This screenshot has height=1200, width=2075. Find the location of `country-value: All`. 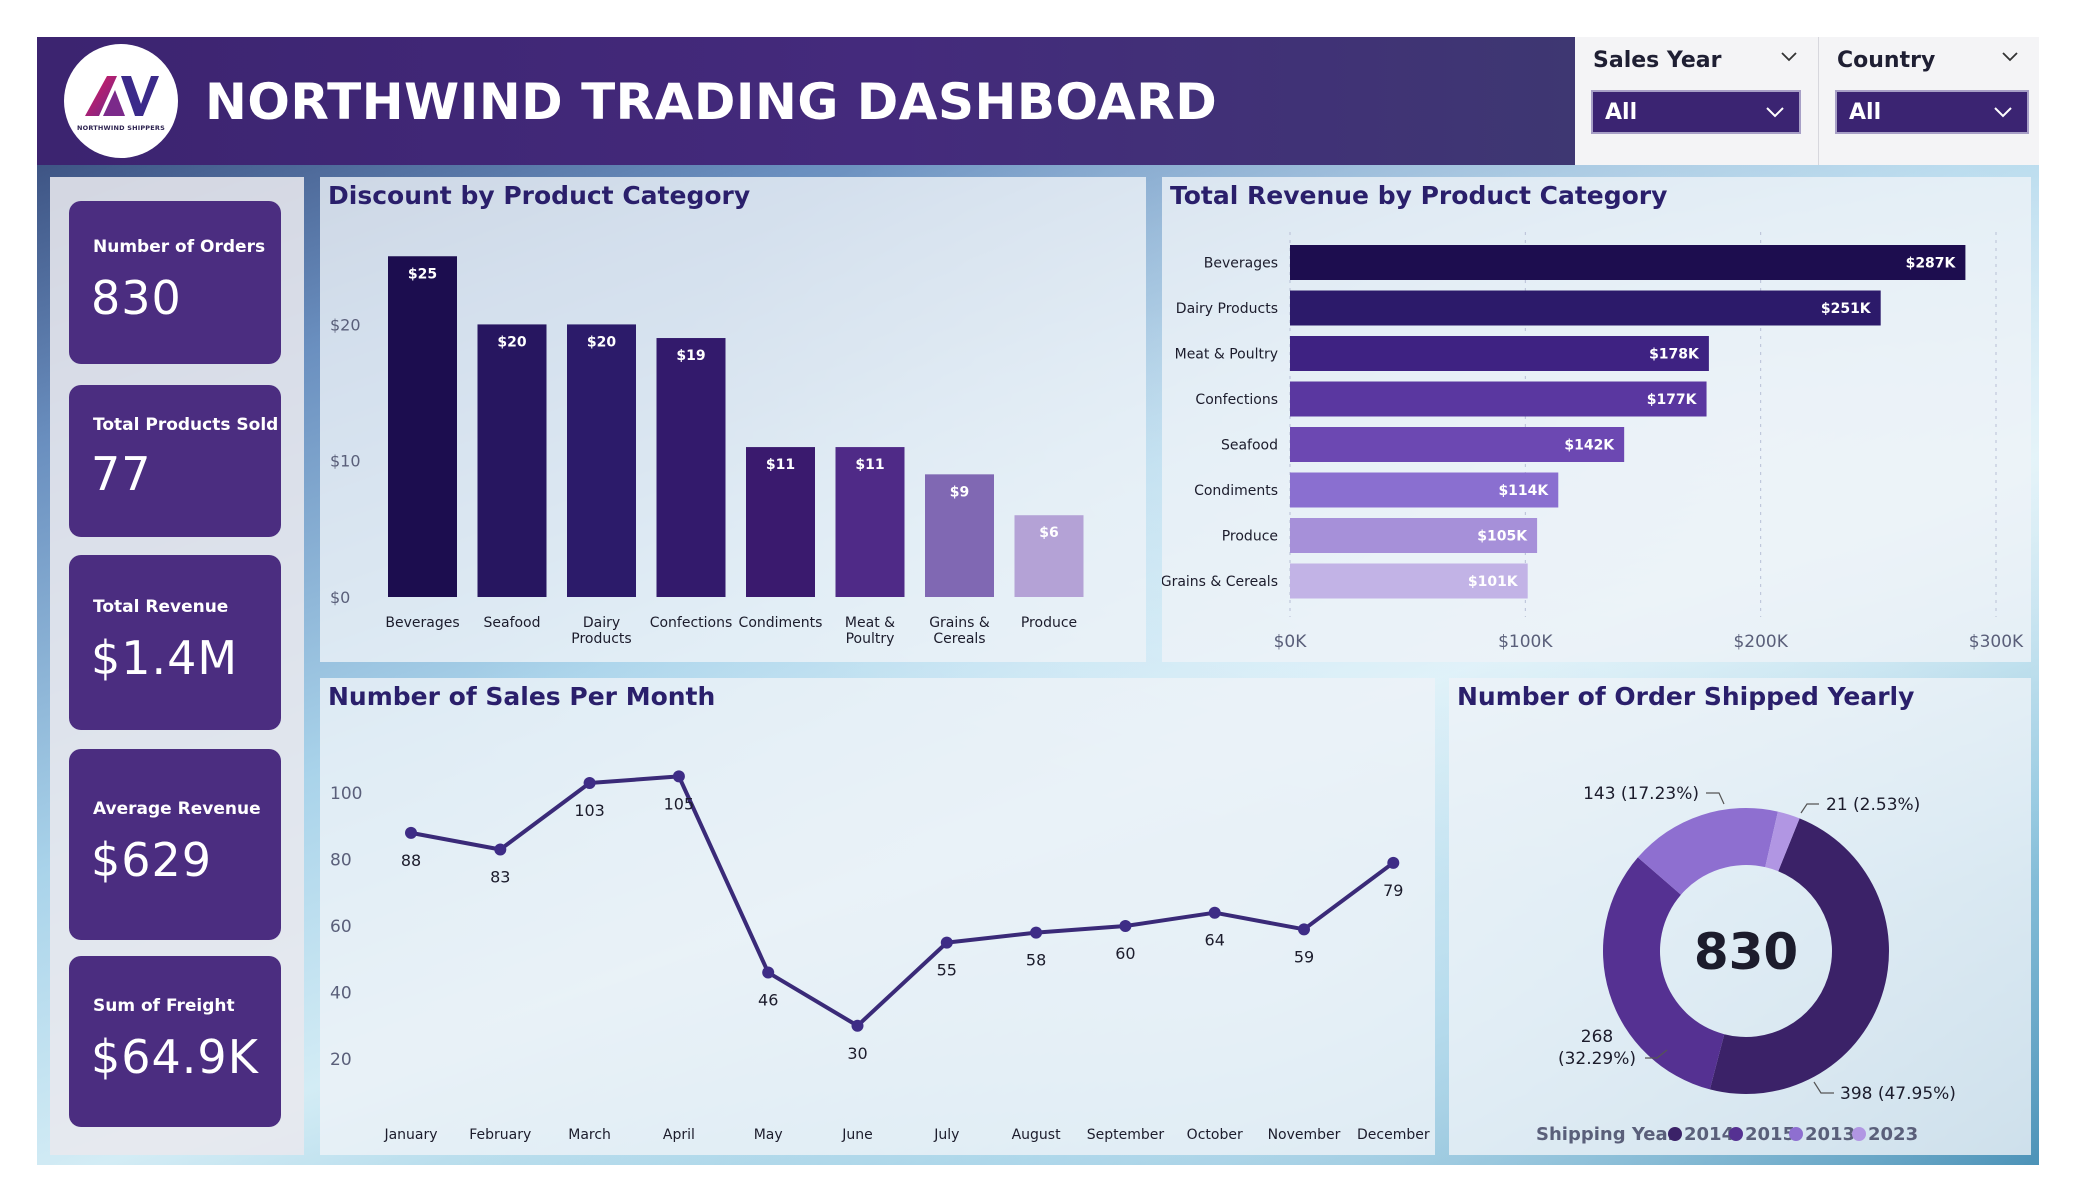

country-value: All is located at coordinates (1865, 112).